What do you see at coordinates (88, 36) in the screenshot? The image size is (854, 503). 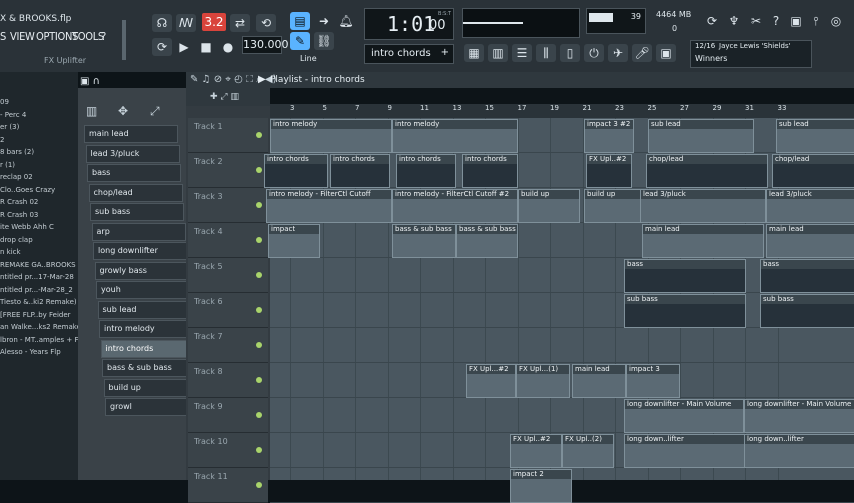 I see `menu-tools: TOOLS` at bounding box center [88, 36].